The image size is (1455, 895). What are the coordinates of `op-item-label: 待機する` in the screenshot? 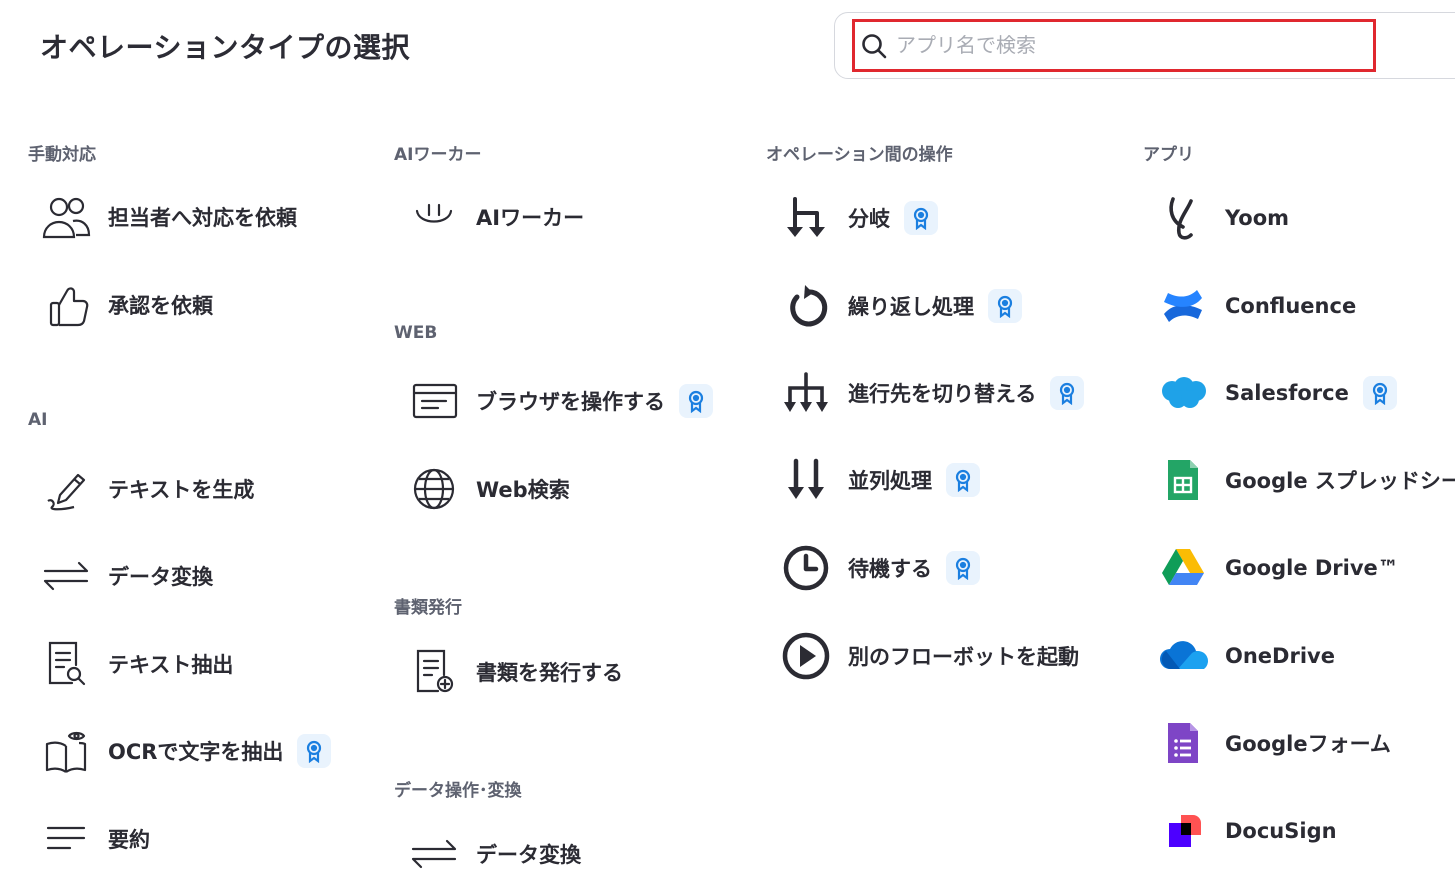 It's located at (890, 569).